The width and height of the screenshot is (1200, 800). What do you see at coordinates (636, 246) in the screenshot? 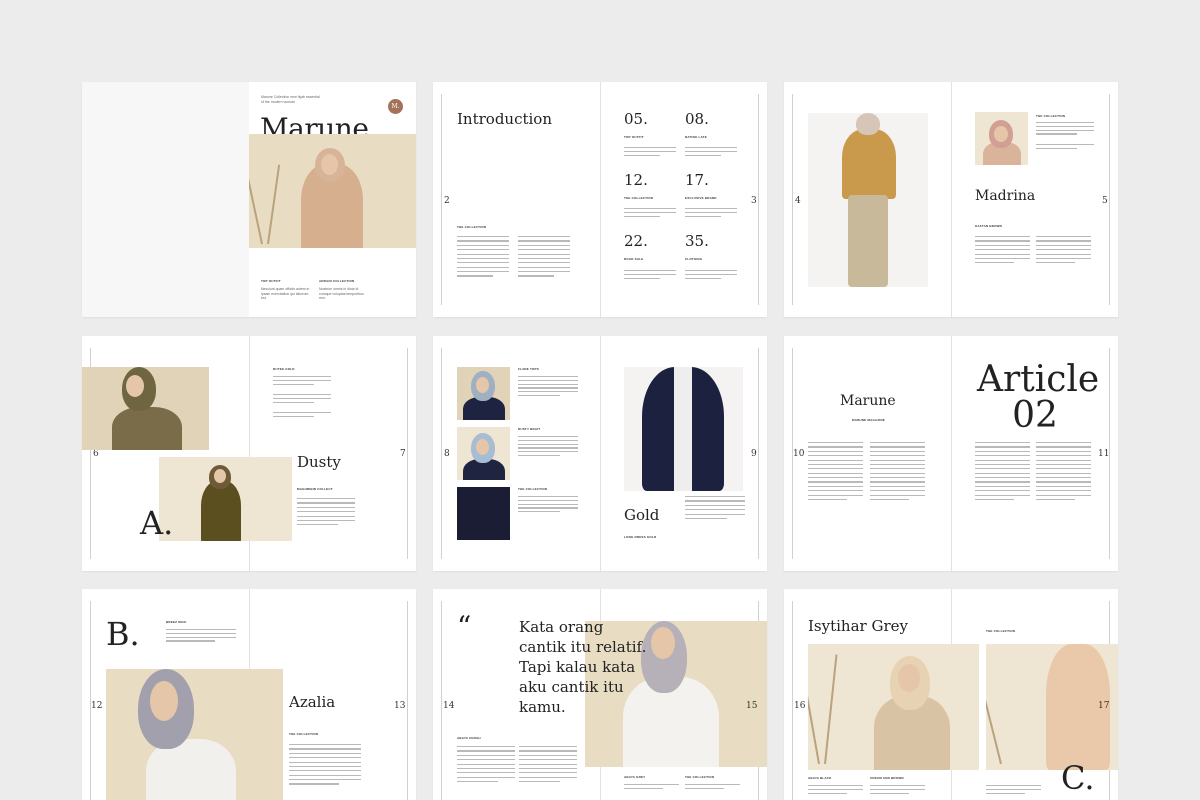
I see `stat-item: 22. ROAD SALE` at bounding box center [636, 246].